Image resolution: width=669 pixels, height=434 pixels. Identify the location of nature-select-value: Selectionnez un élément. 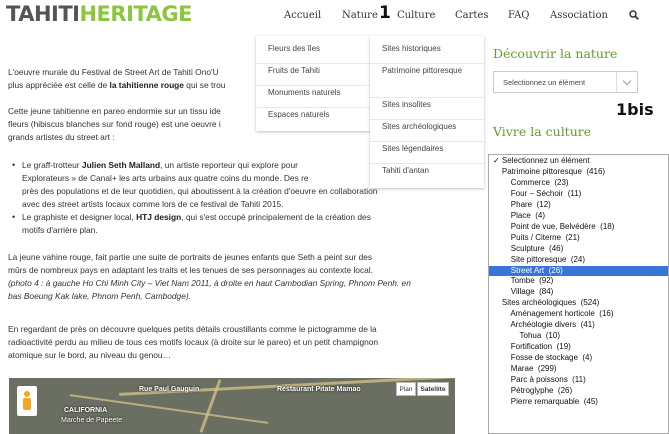
(544, 82).